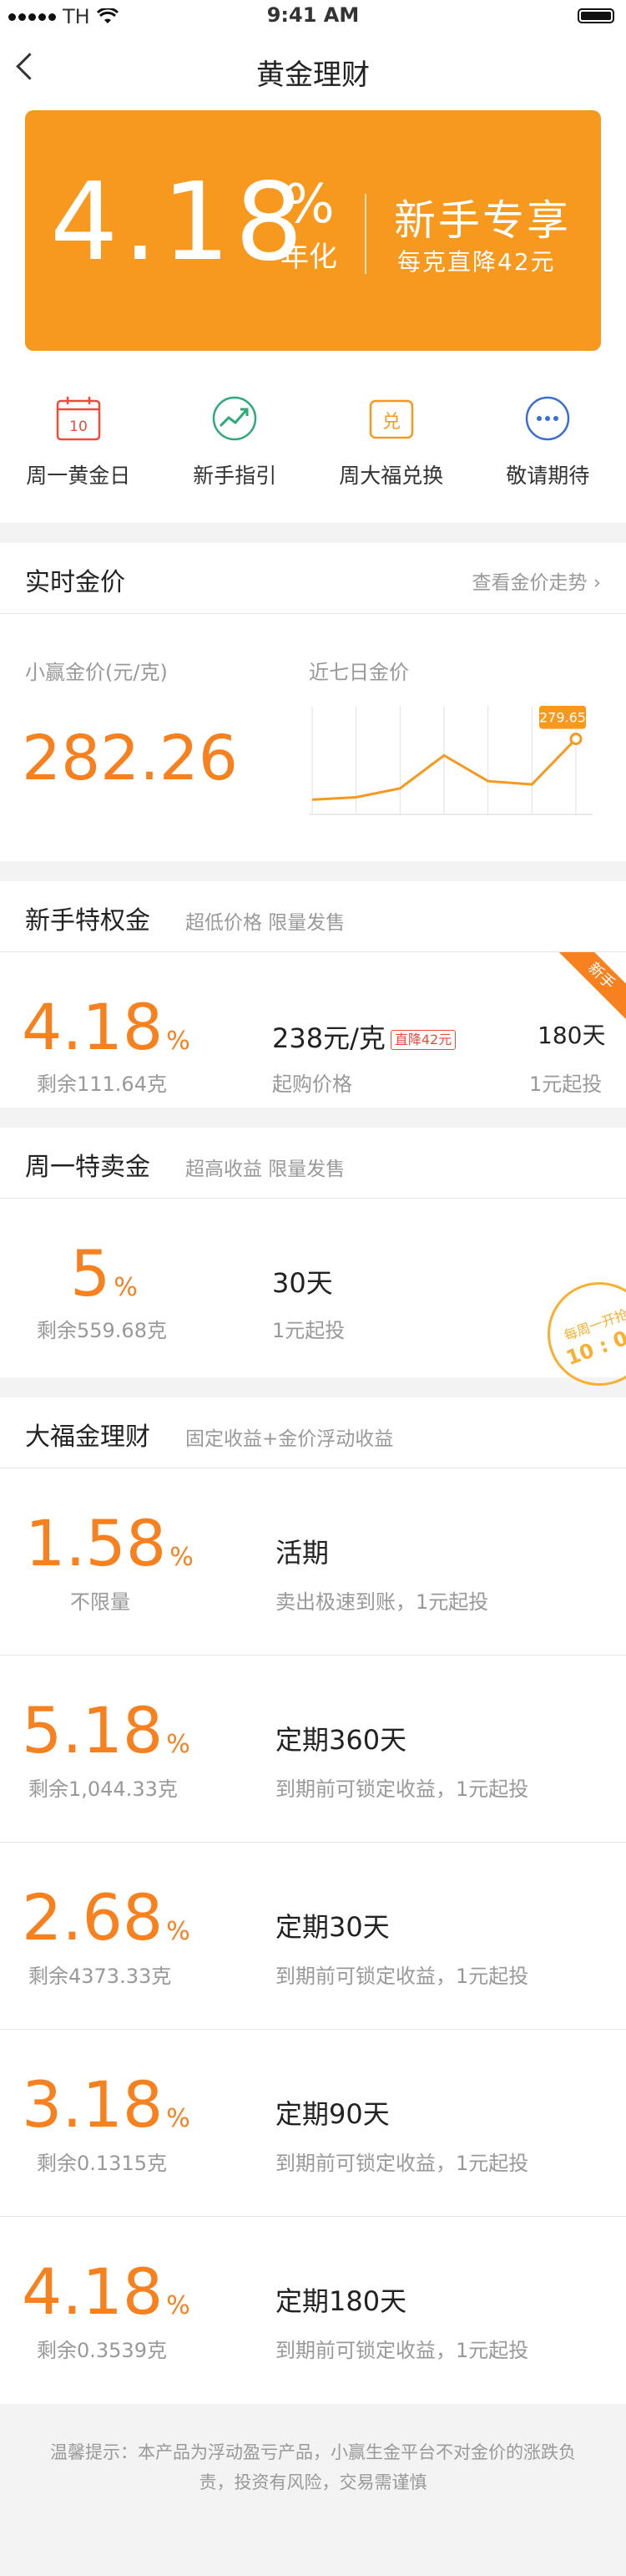  What do you see at coordinates (391, 422) in the screenshot?
I see `exchange-icon-text: 兑` at bounding box center [391, 422].